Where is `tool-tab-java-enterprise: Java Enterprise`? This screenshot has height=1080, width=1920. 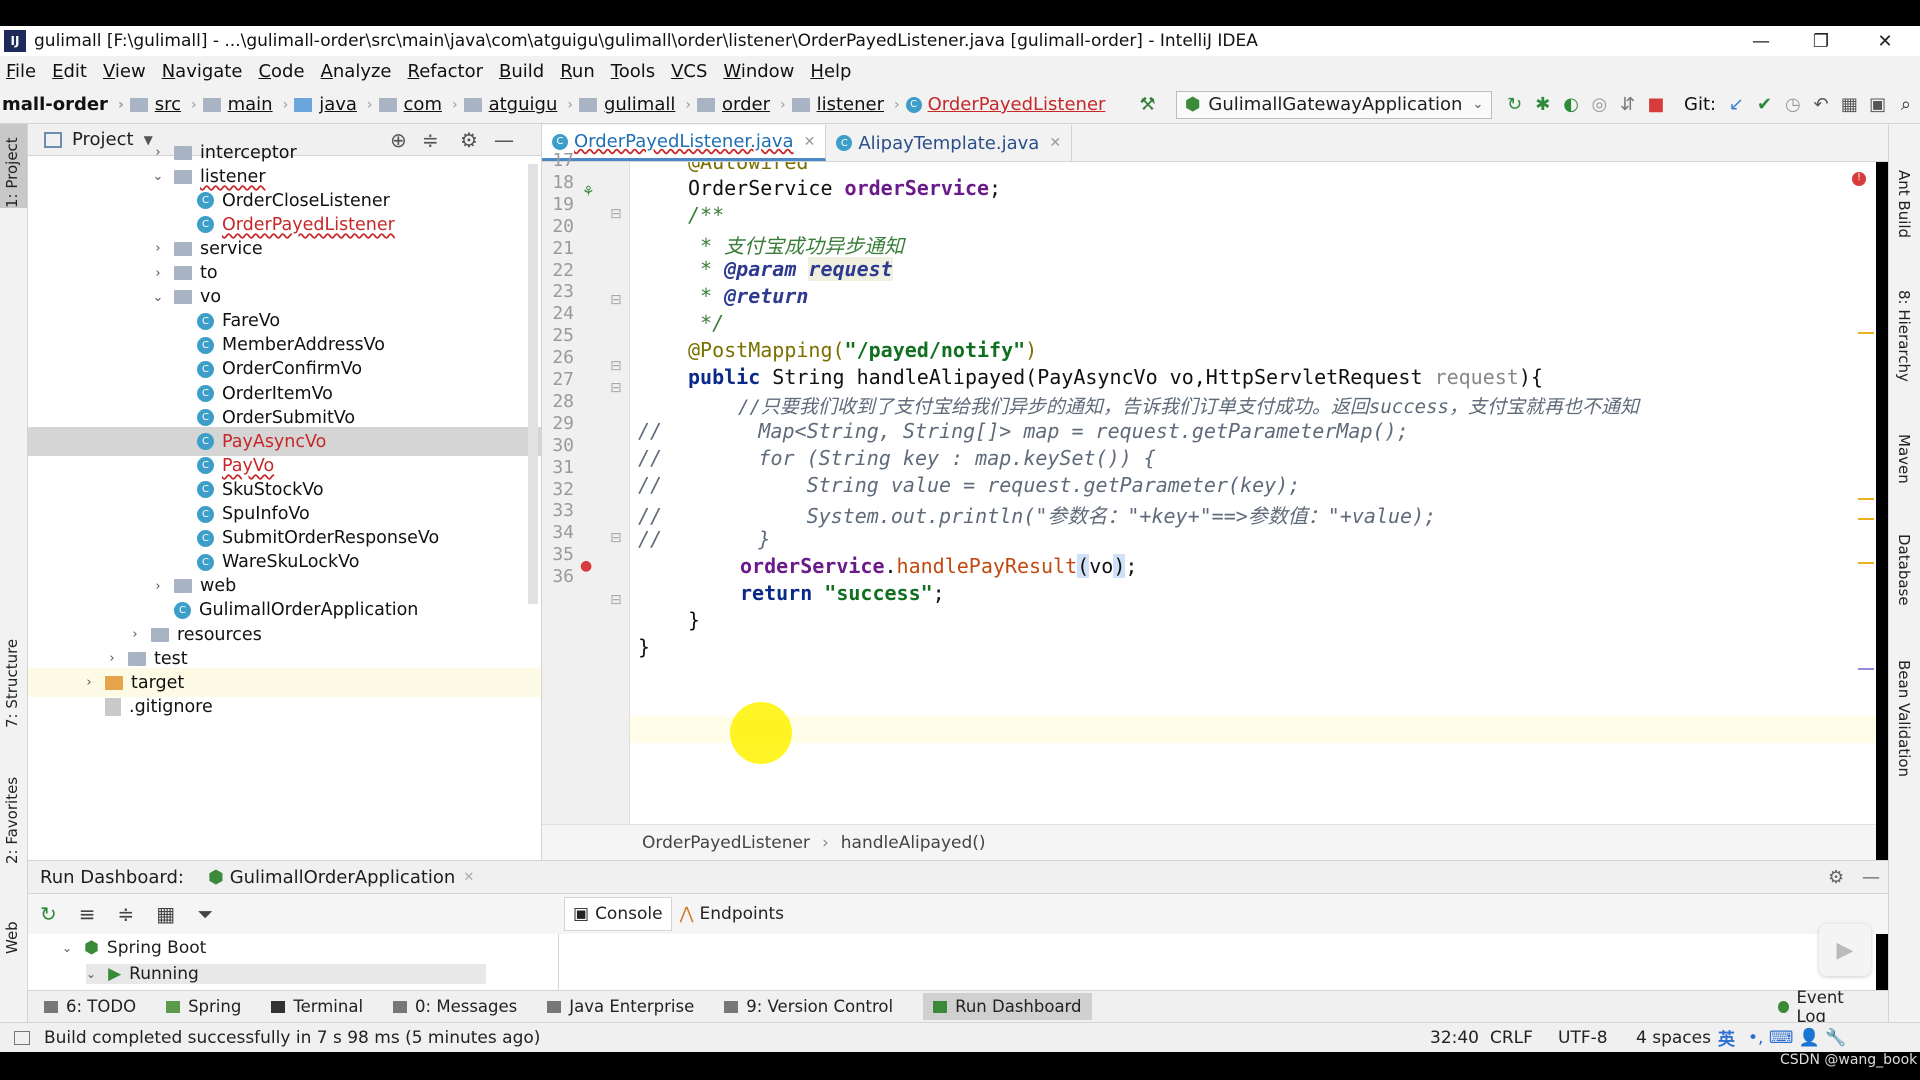 tool-tab-java-enterprise: Java Enterprise is located at coordinates (620, 1006).